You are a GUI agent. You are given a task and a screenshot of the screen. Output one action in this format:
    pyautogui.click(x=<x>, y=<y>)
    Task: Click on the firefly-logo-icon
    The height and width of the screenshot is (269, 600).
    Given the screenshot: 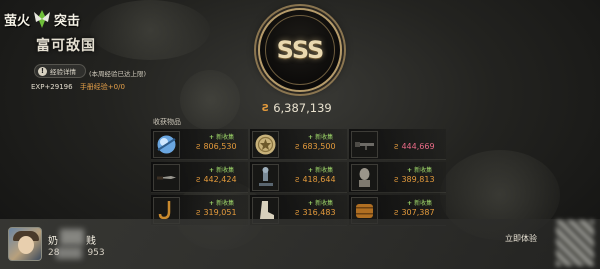 What is the action you would take?
    pyautogui.click(x=42, y=19)
    